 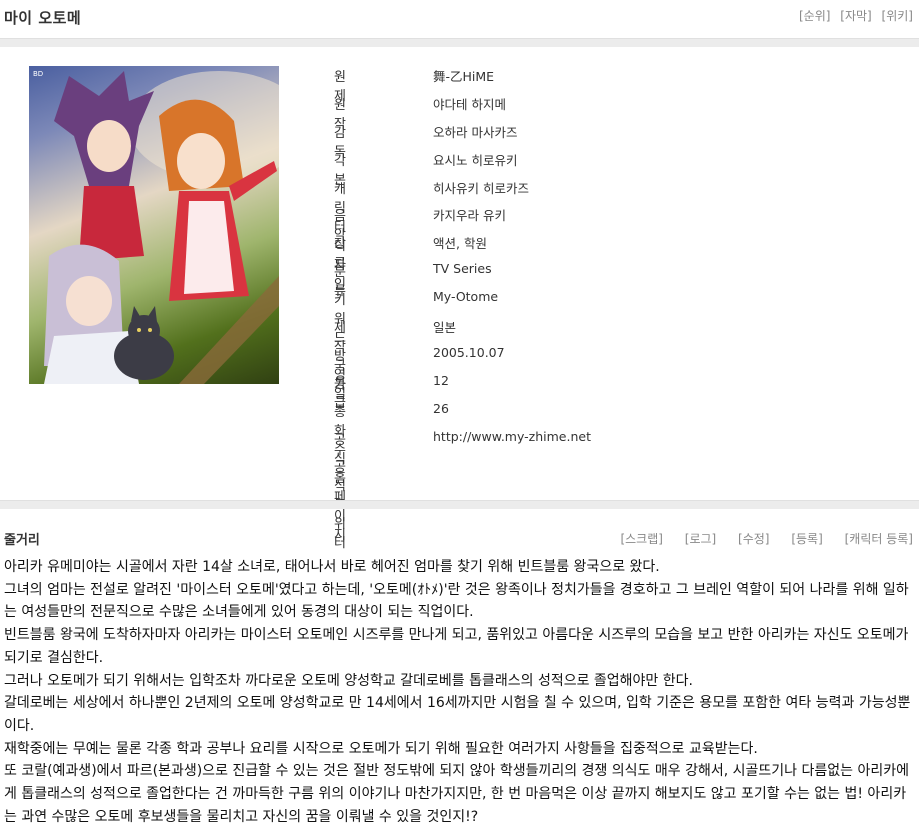 What do you see at coordinates (43, 18) in the screenshot?
I see `page-title: 마이 오토메` at bounding box center [43, 18].